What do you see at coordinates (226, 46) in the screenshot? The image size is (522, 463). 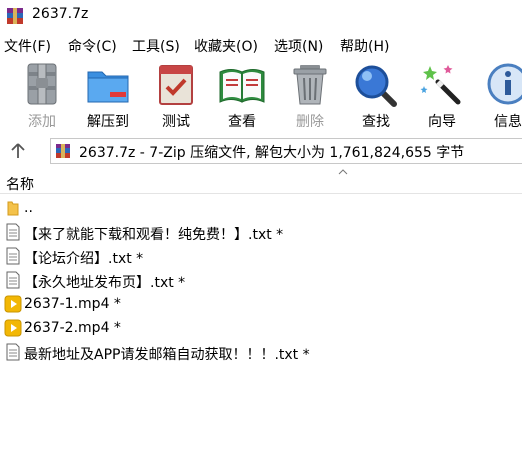 I see `menu-favorites: 收藏夹(O)` at bounding box center [226, 46].